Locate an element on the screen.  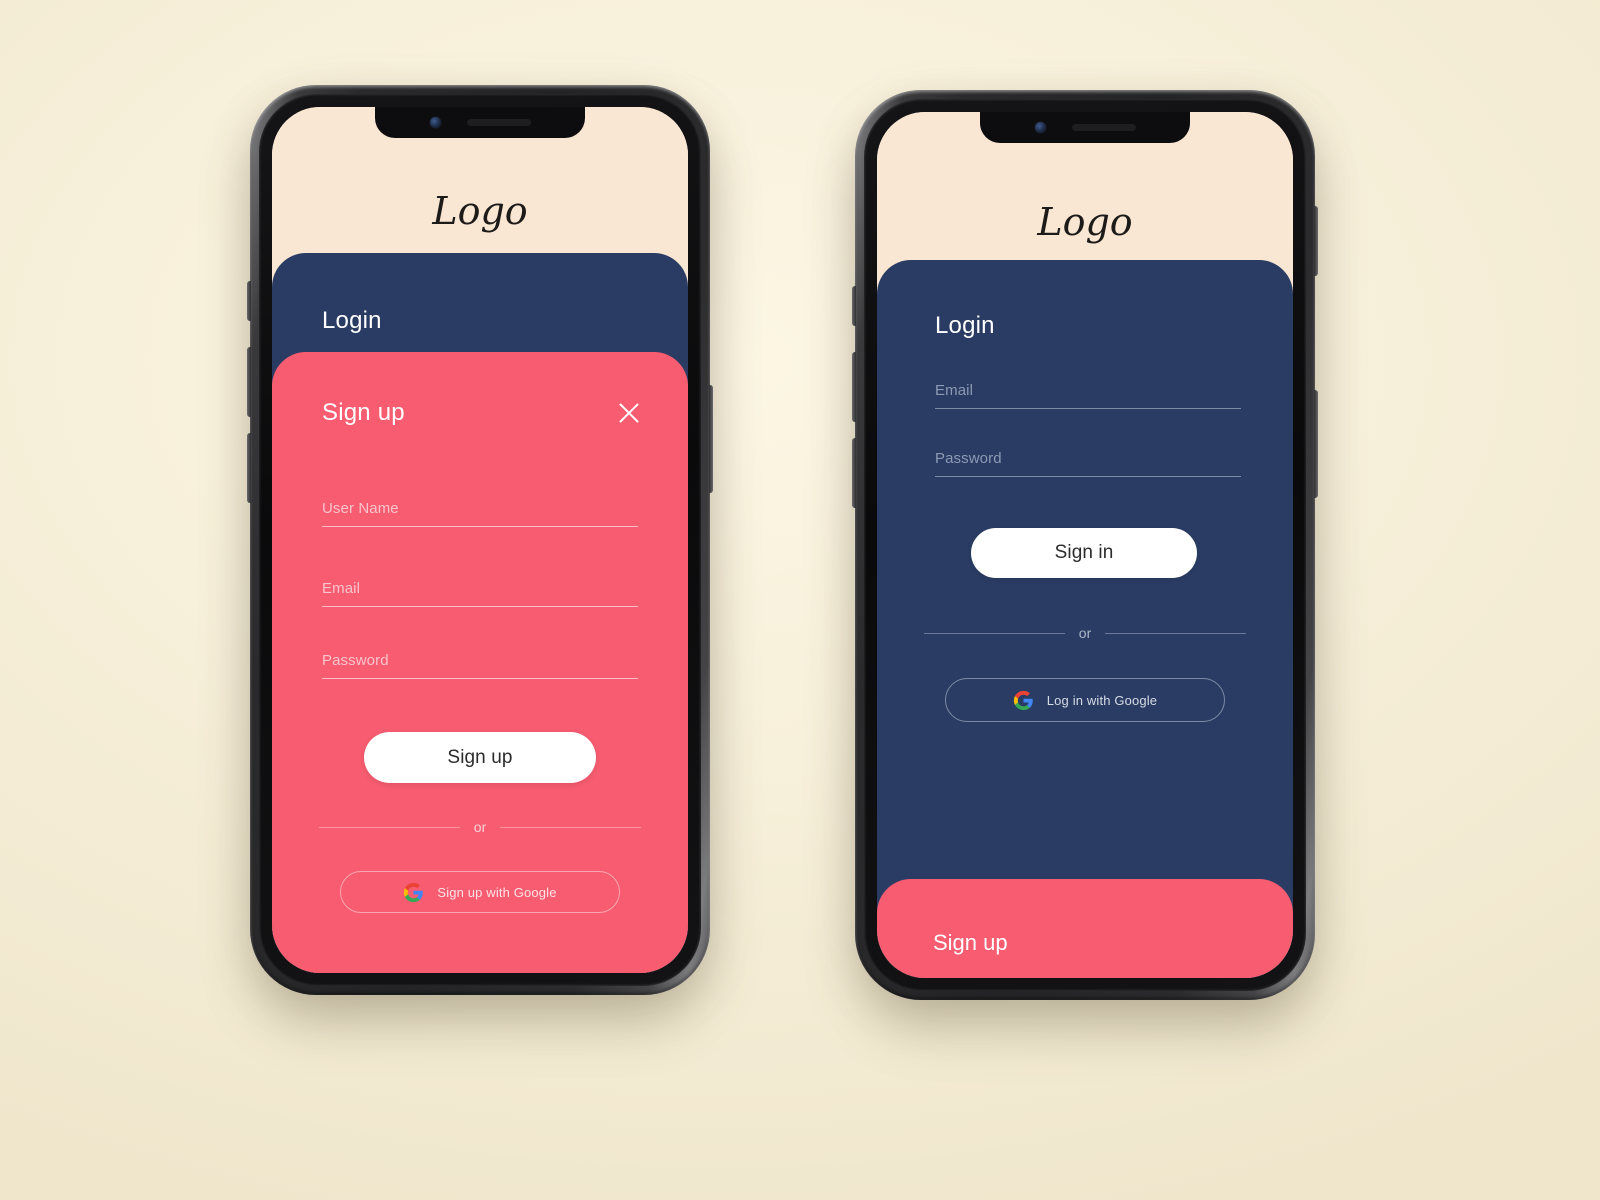
close-icon is located at coordinates (629, 413).